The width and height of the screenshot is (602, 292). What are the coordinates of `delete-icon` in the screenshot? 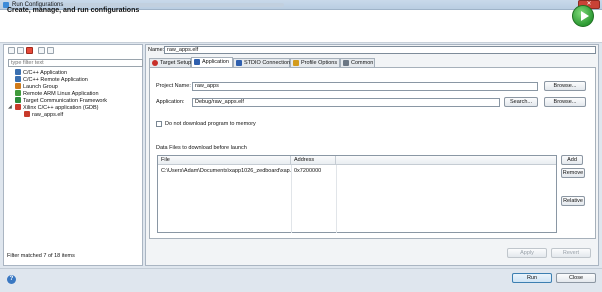 It's located at (29, 50).